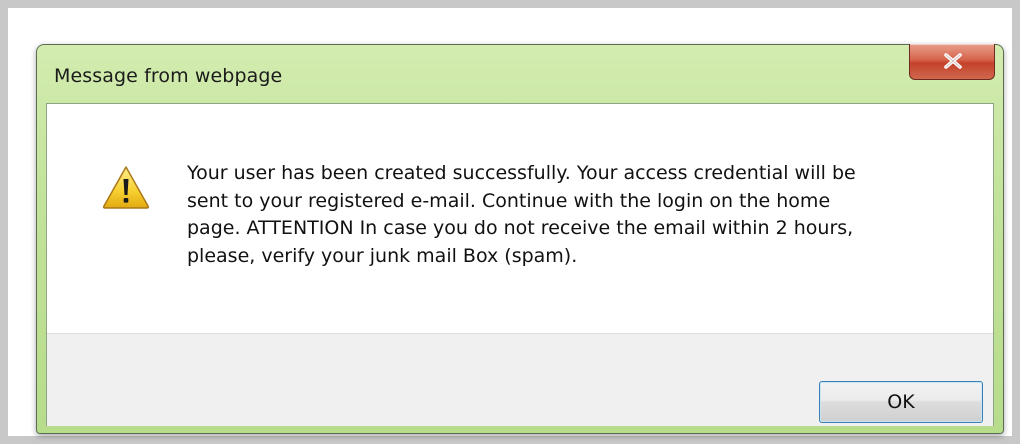 This screenshot has width=1020, height=444. I want to click on ok-button: OK, so click(901, 402).